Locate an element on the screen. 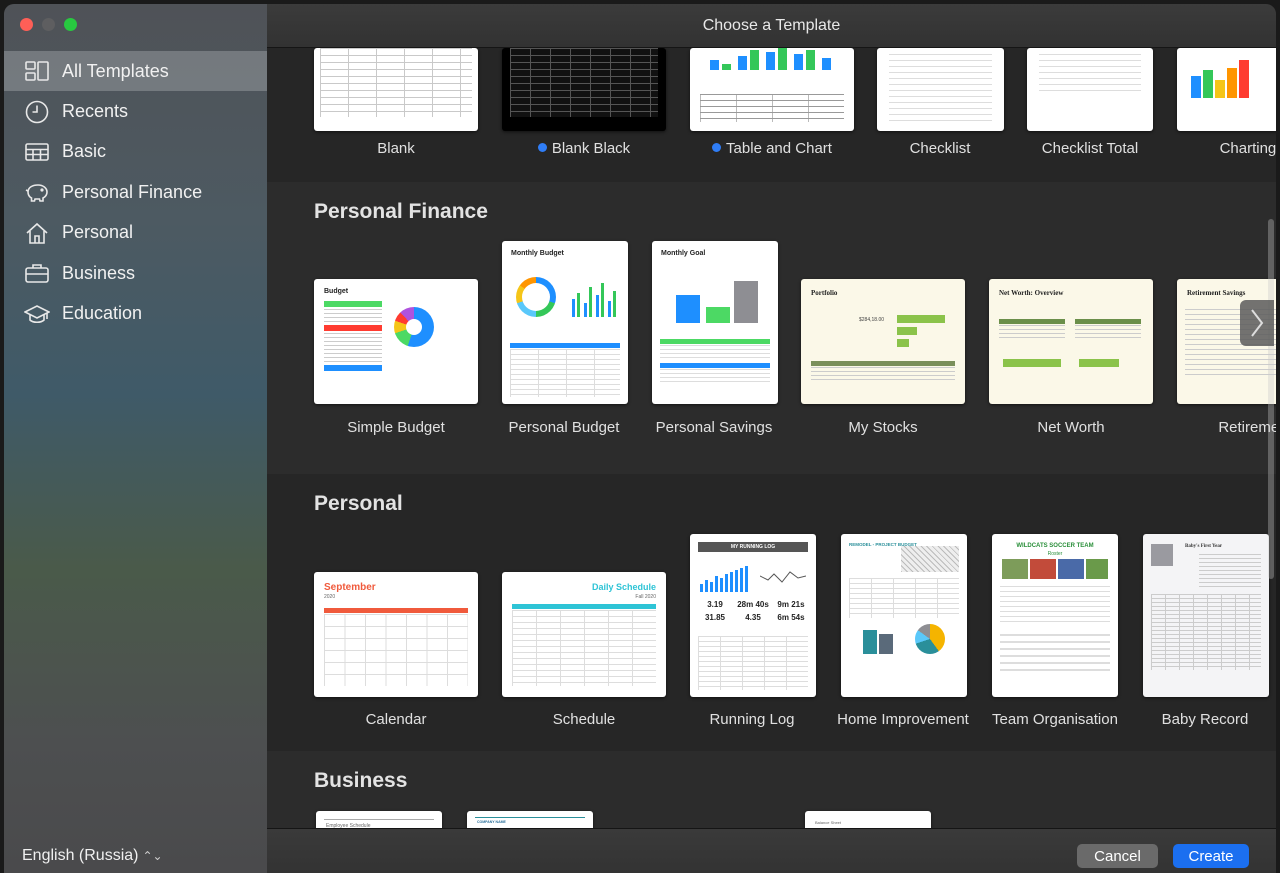 Image resolution: width=1280 pixels, height=873 pixels. template-thumbnail: Budget is located at coordinates (396, 341).